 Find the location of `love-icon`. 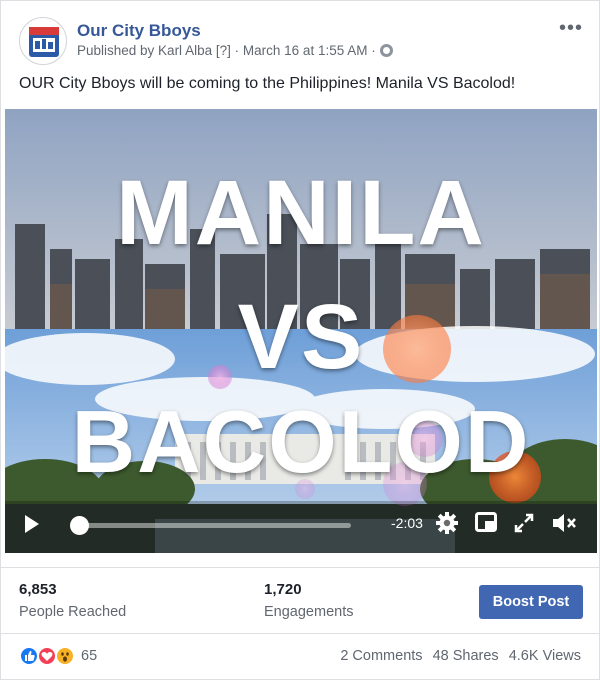

love-icon is located at coordinates (47, 656).